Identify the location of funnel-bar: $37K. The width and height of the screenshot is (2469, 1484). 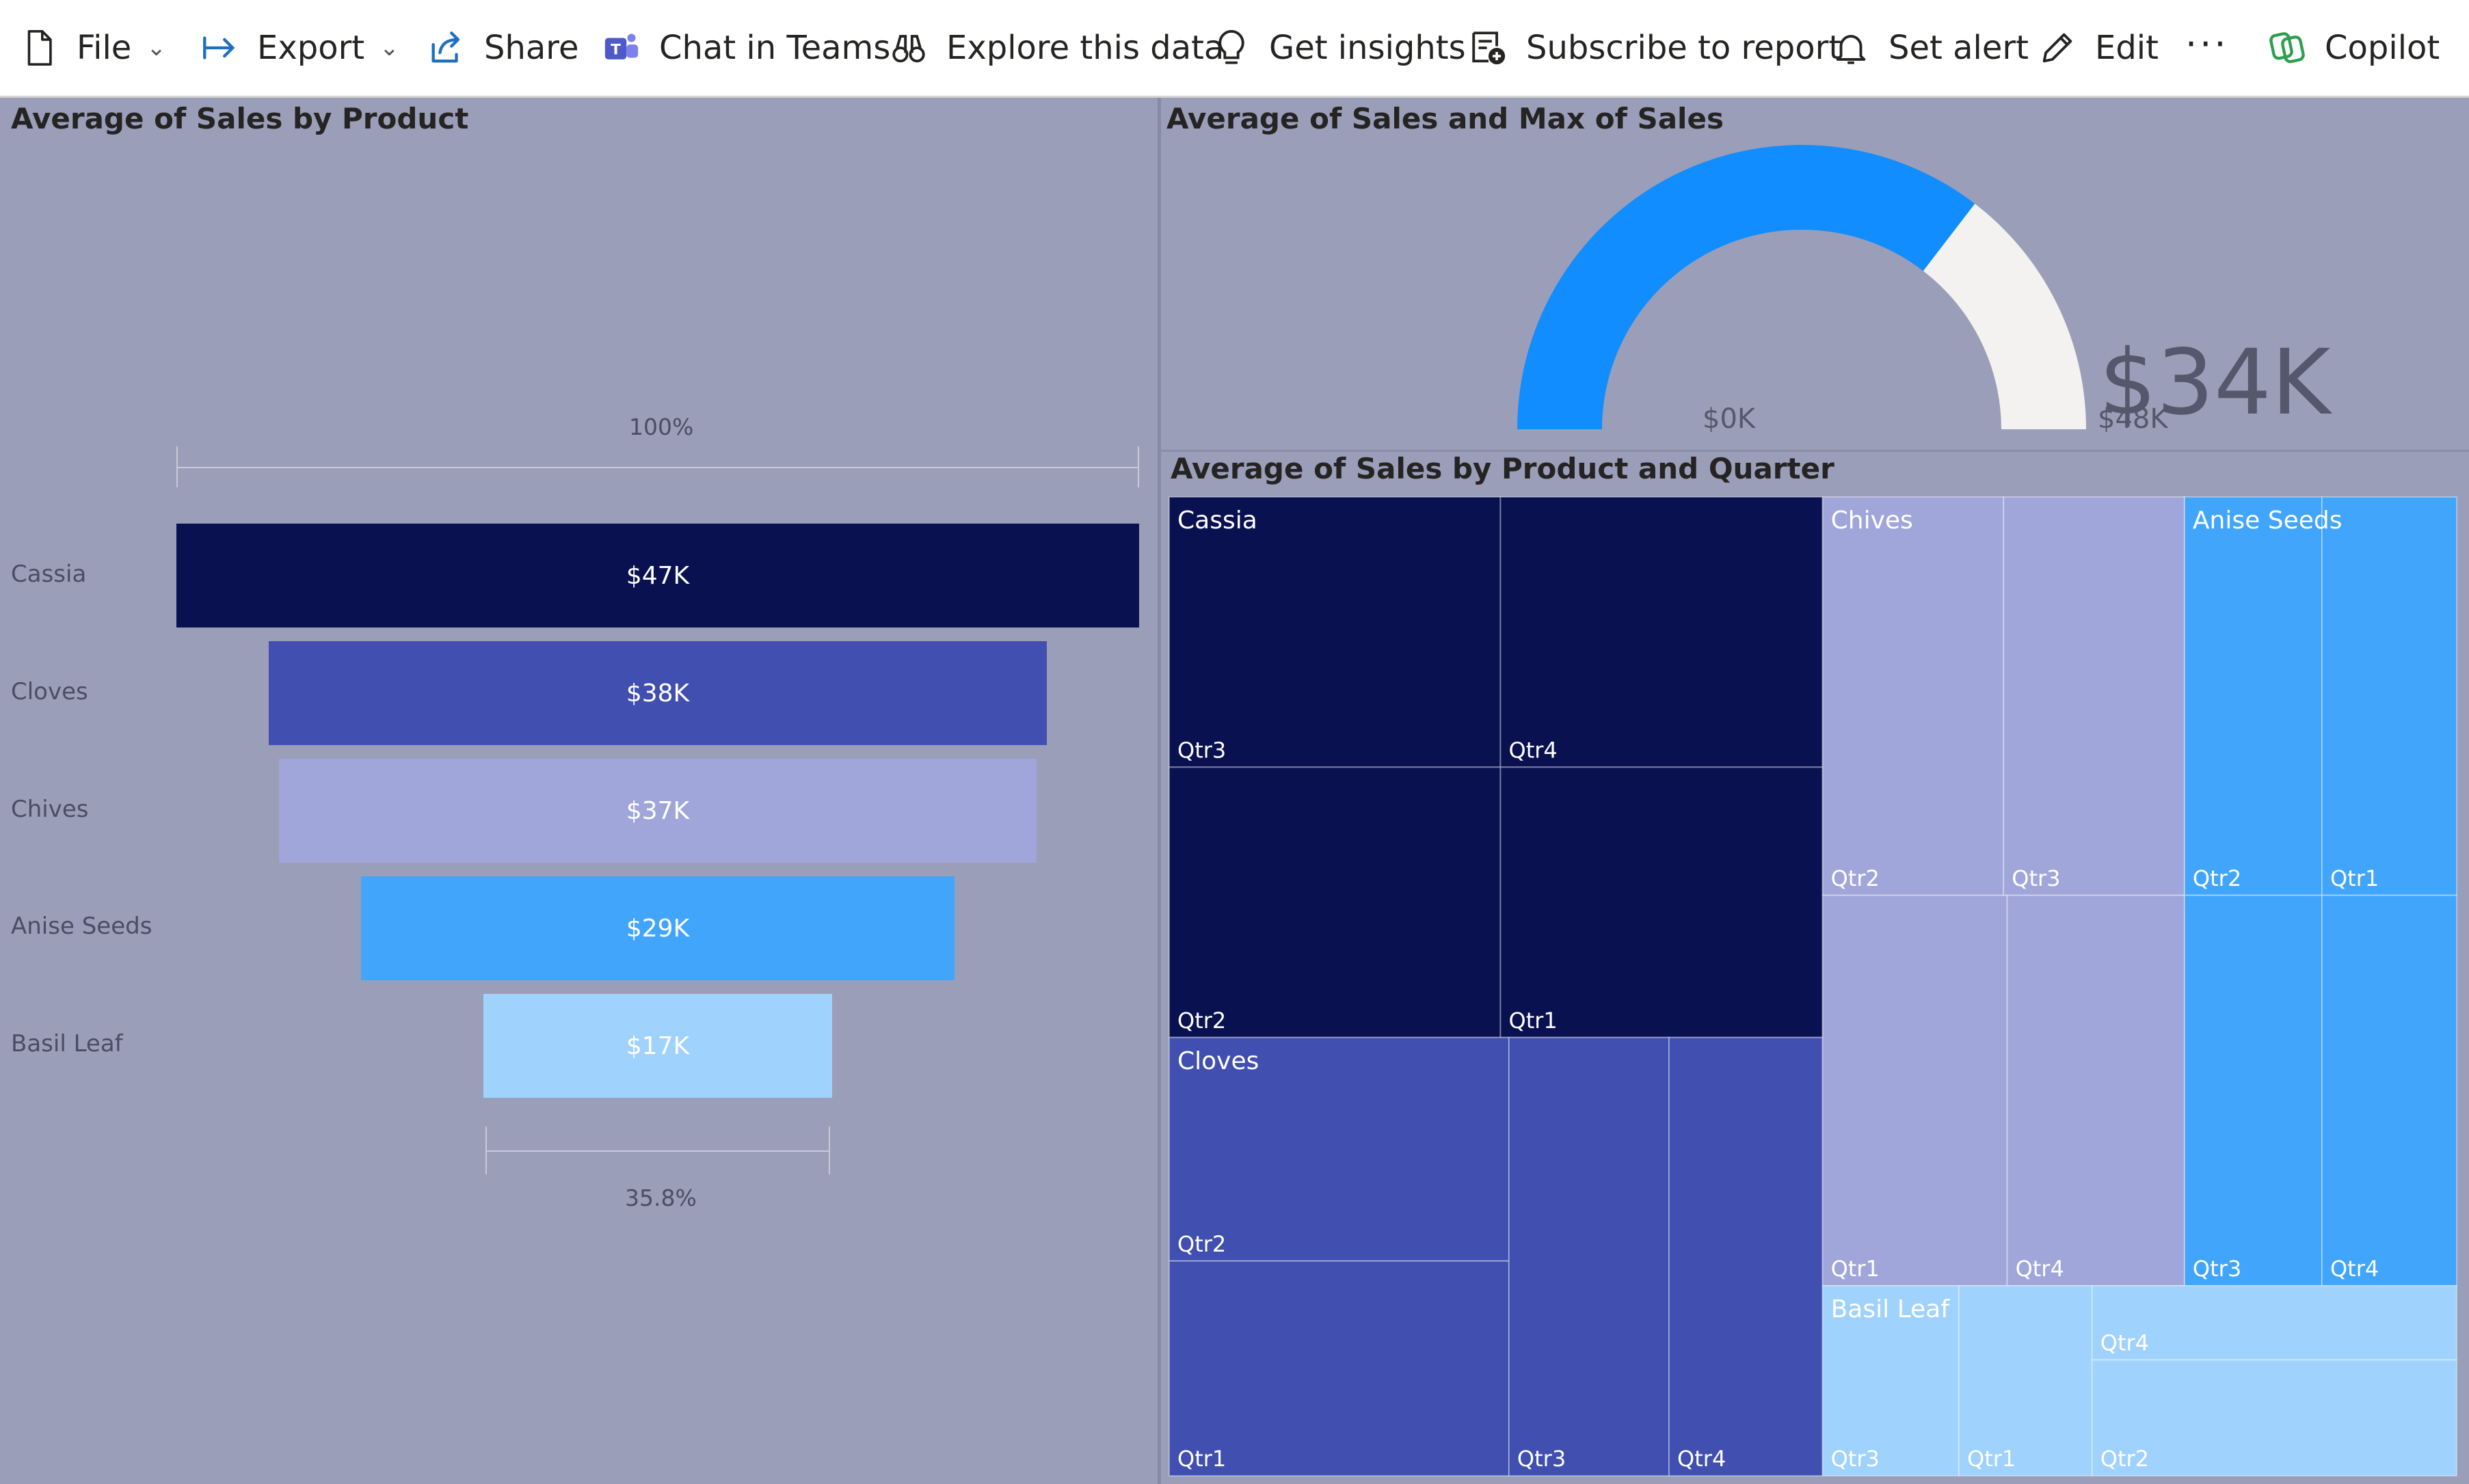
(657, 811).